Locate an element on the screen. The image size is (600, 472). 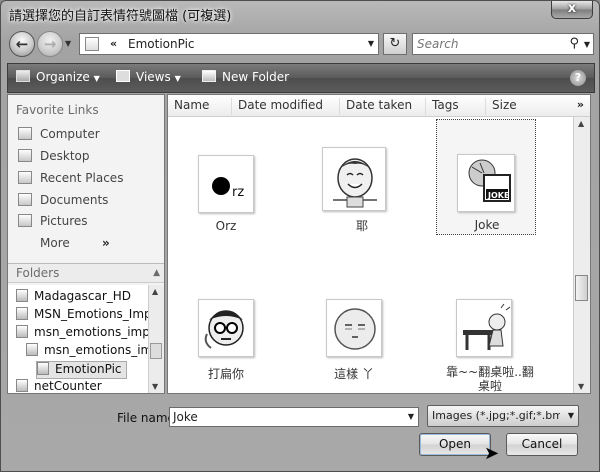
file-label: Orz is located at coordinates (226, 226).